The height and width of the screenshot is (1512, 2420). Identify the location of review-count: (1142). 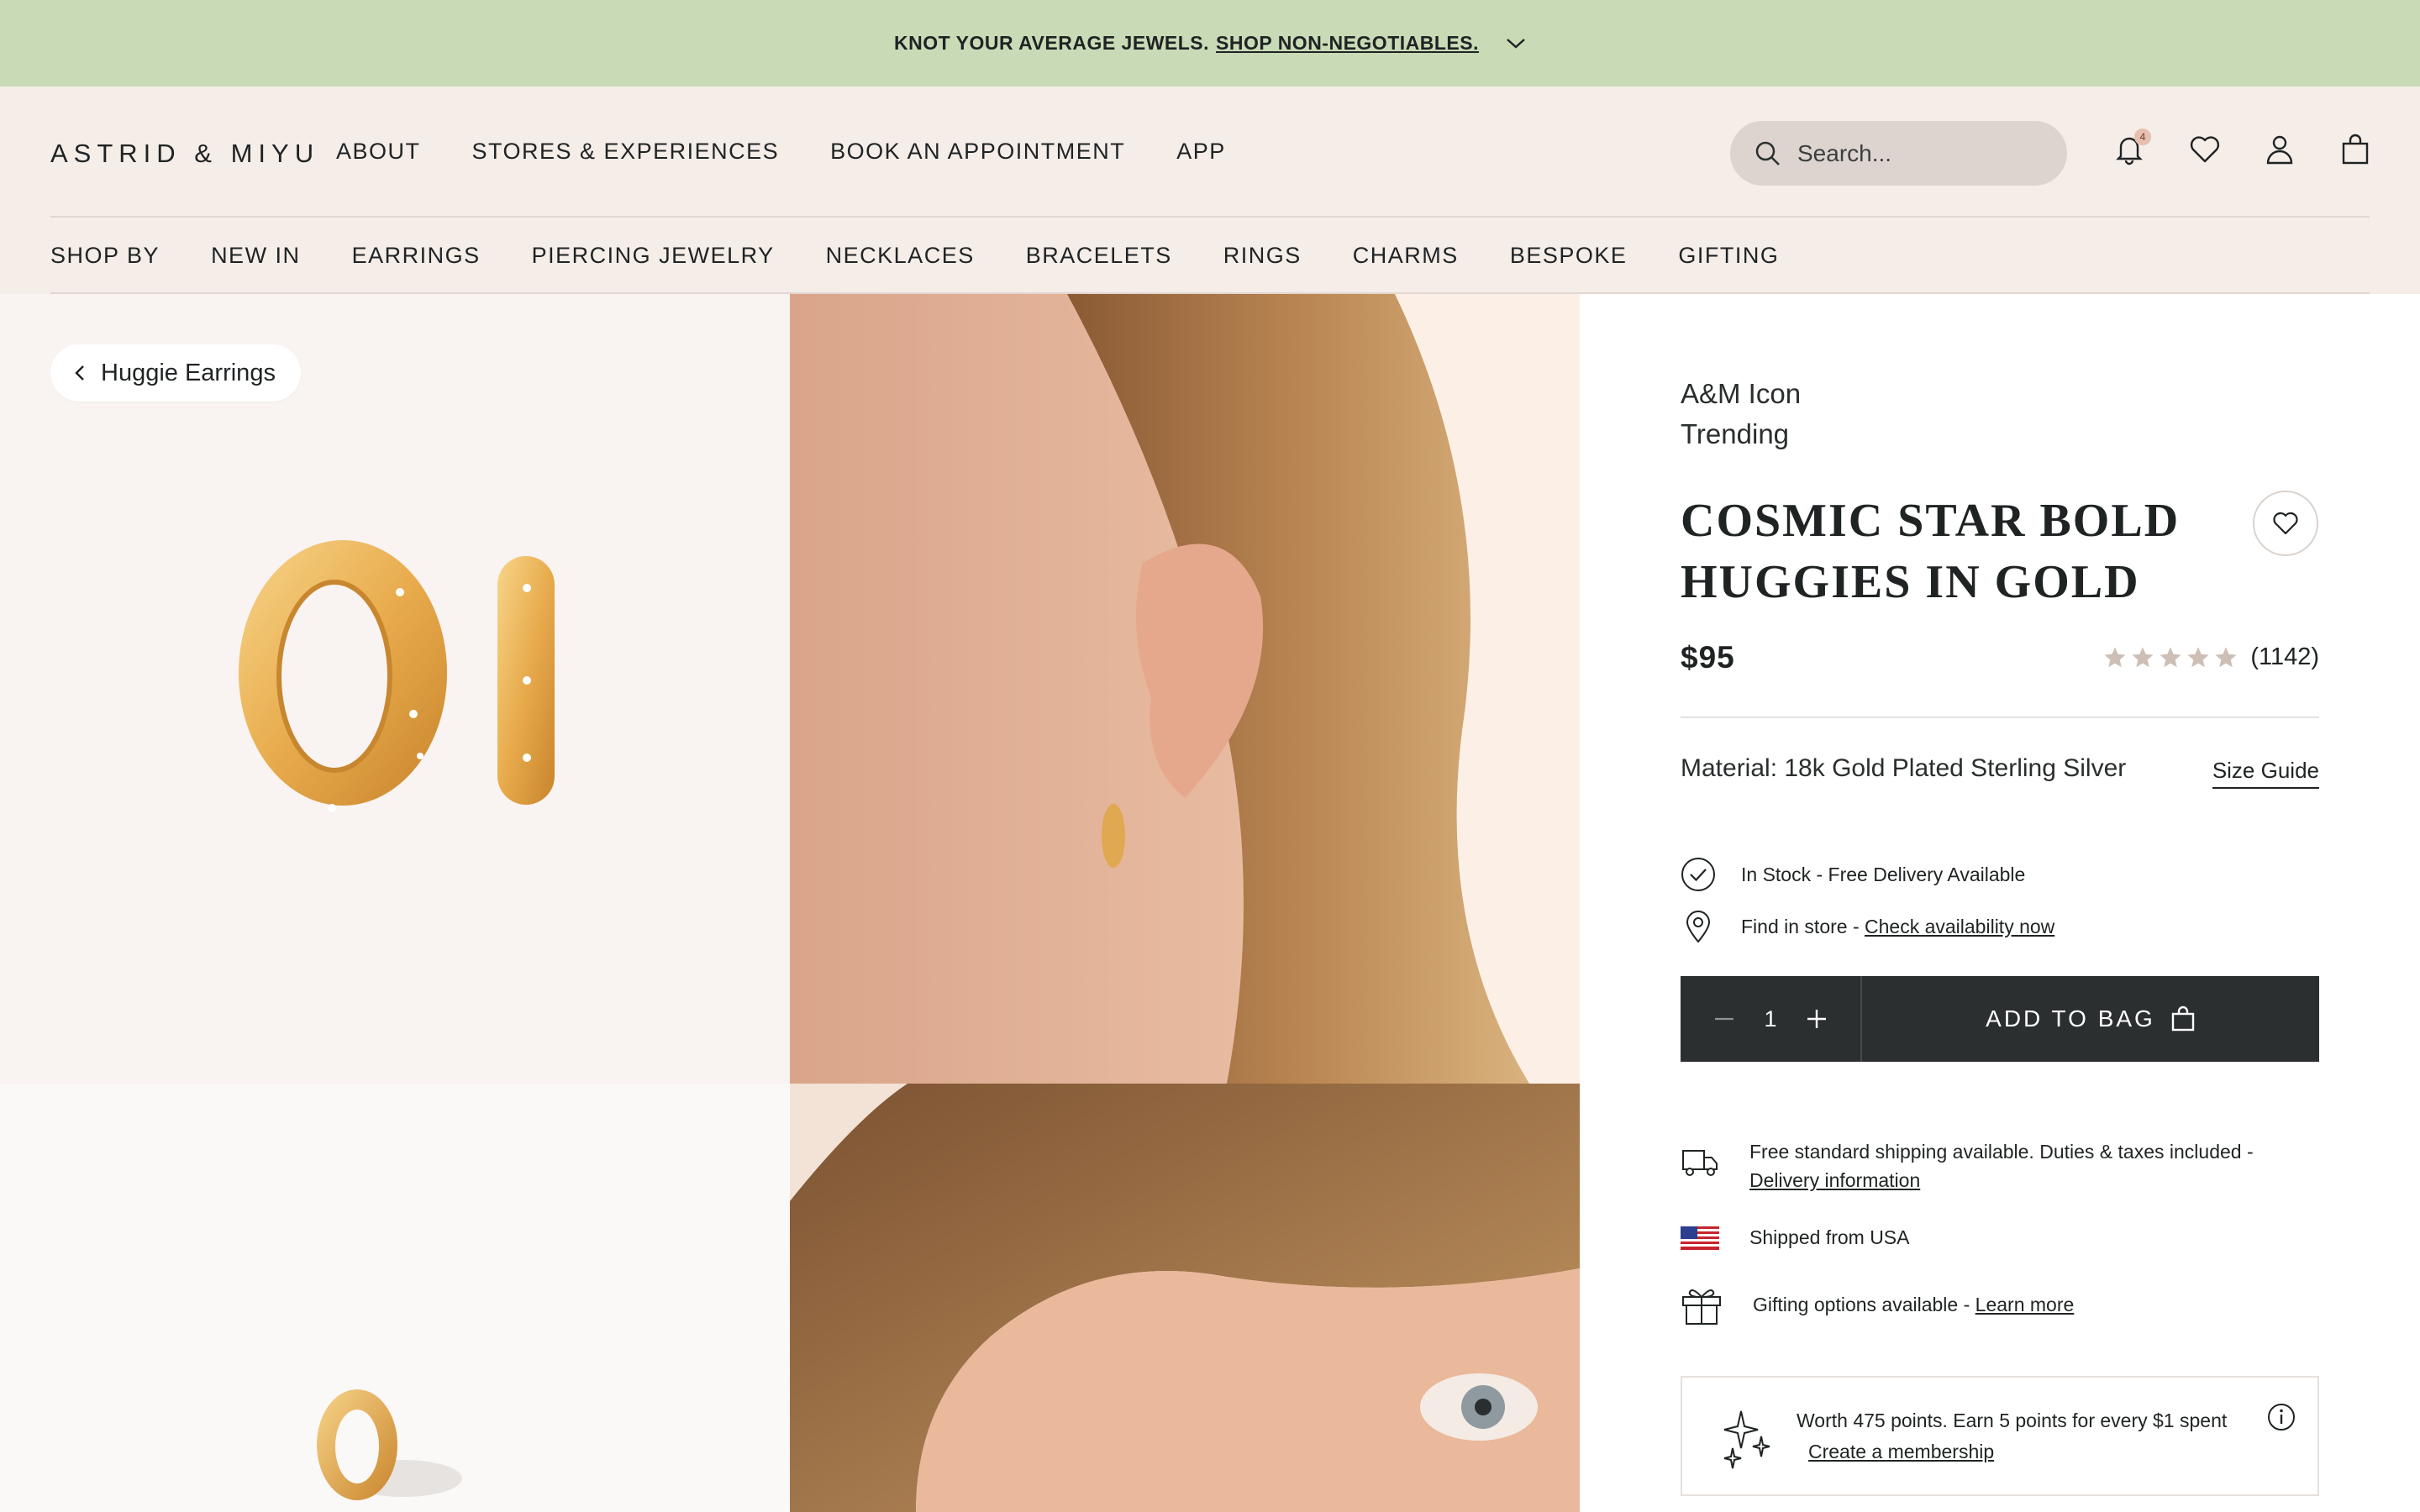
(2284, 656).